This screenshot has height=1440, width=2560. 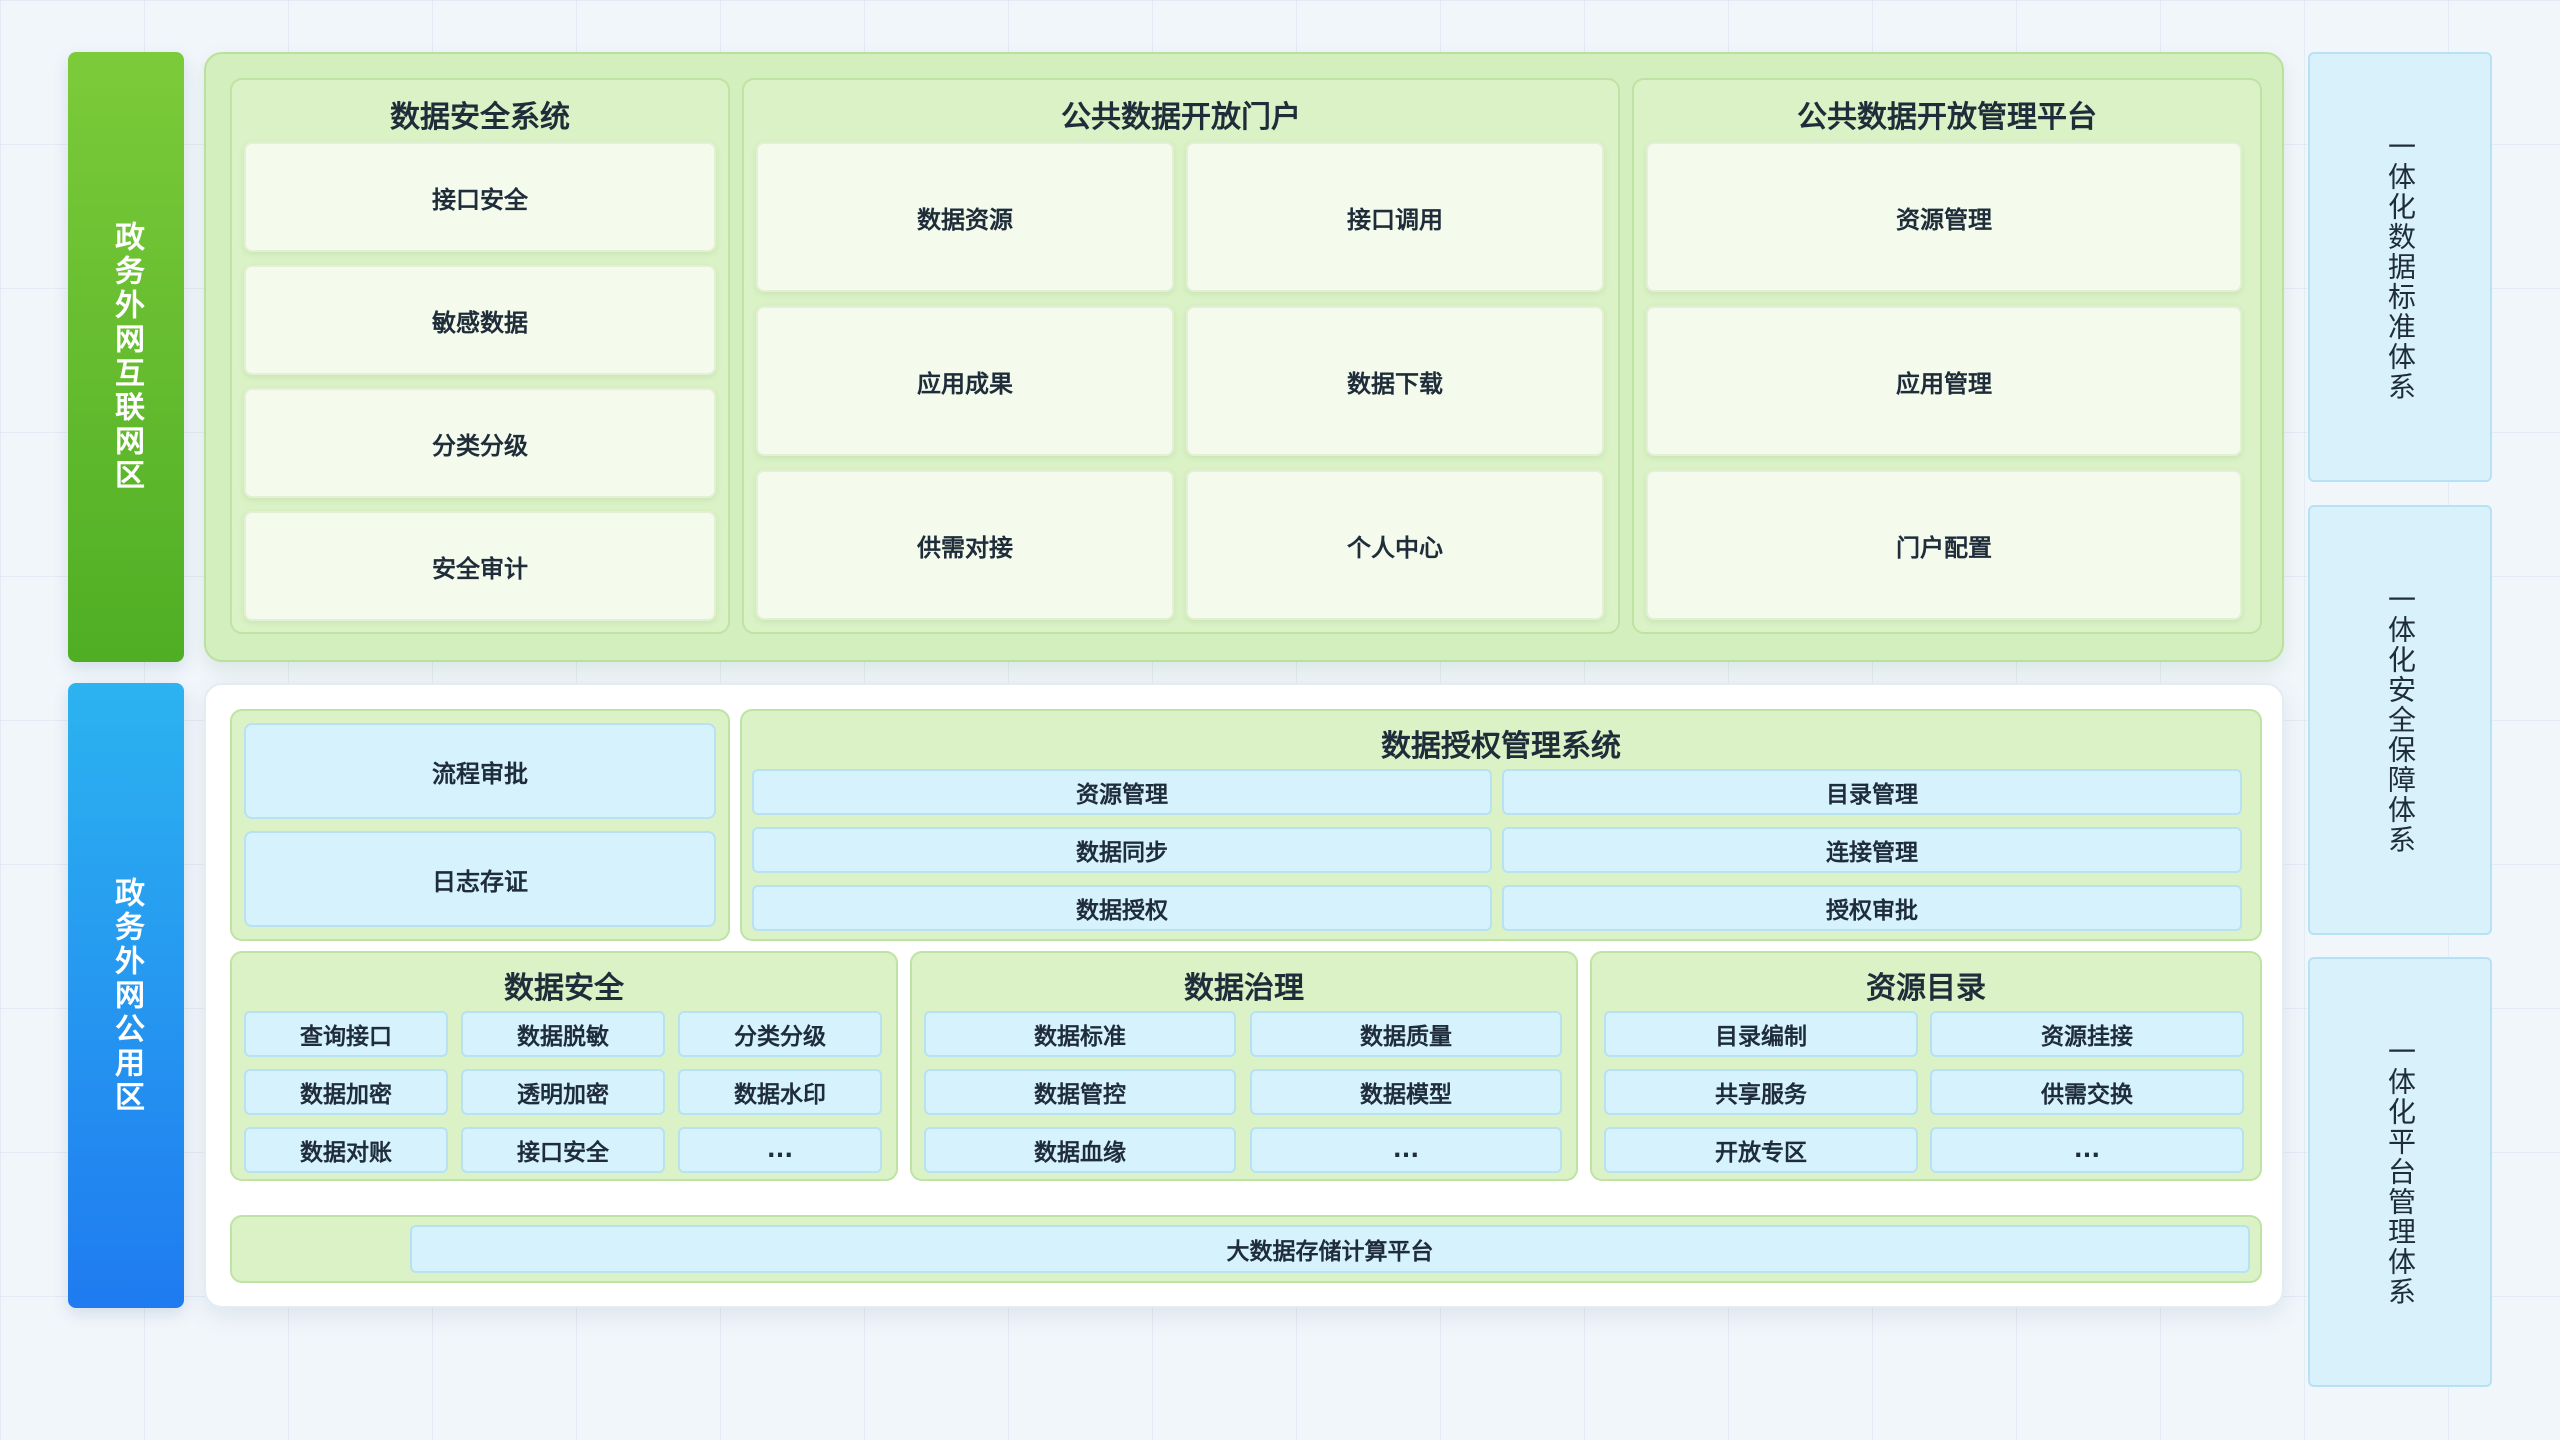 I want to click on auth-system-item: 目录管理, so click(x=1872, y=792).